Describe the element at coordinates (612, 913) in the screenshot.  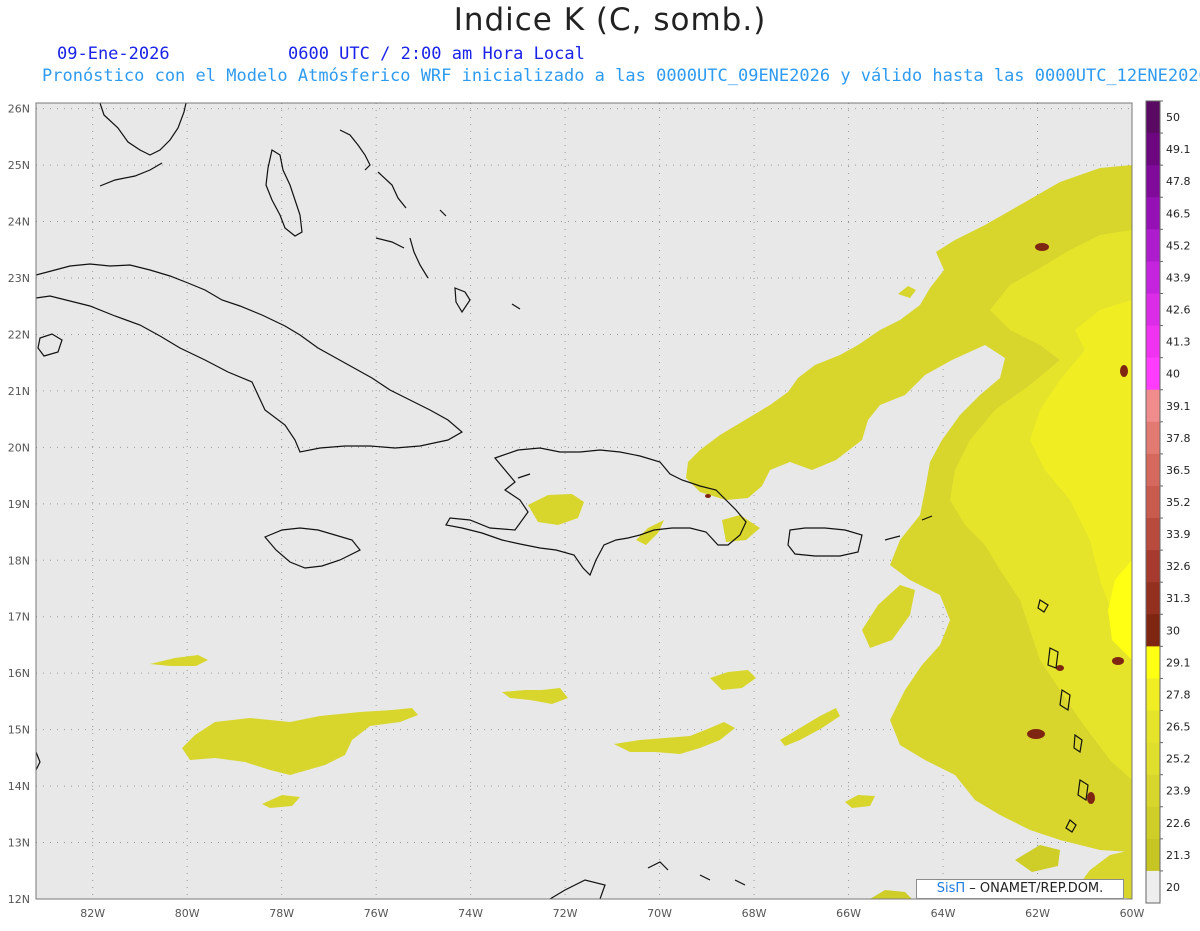
I see `longitude-labels: 82W 80W 78W 76W 74W 72W 70W 68W 66W 64W 62W 60W` at that location.